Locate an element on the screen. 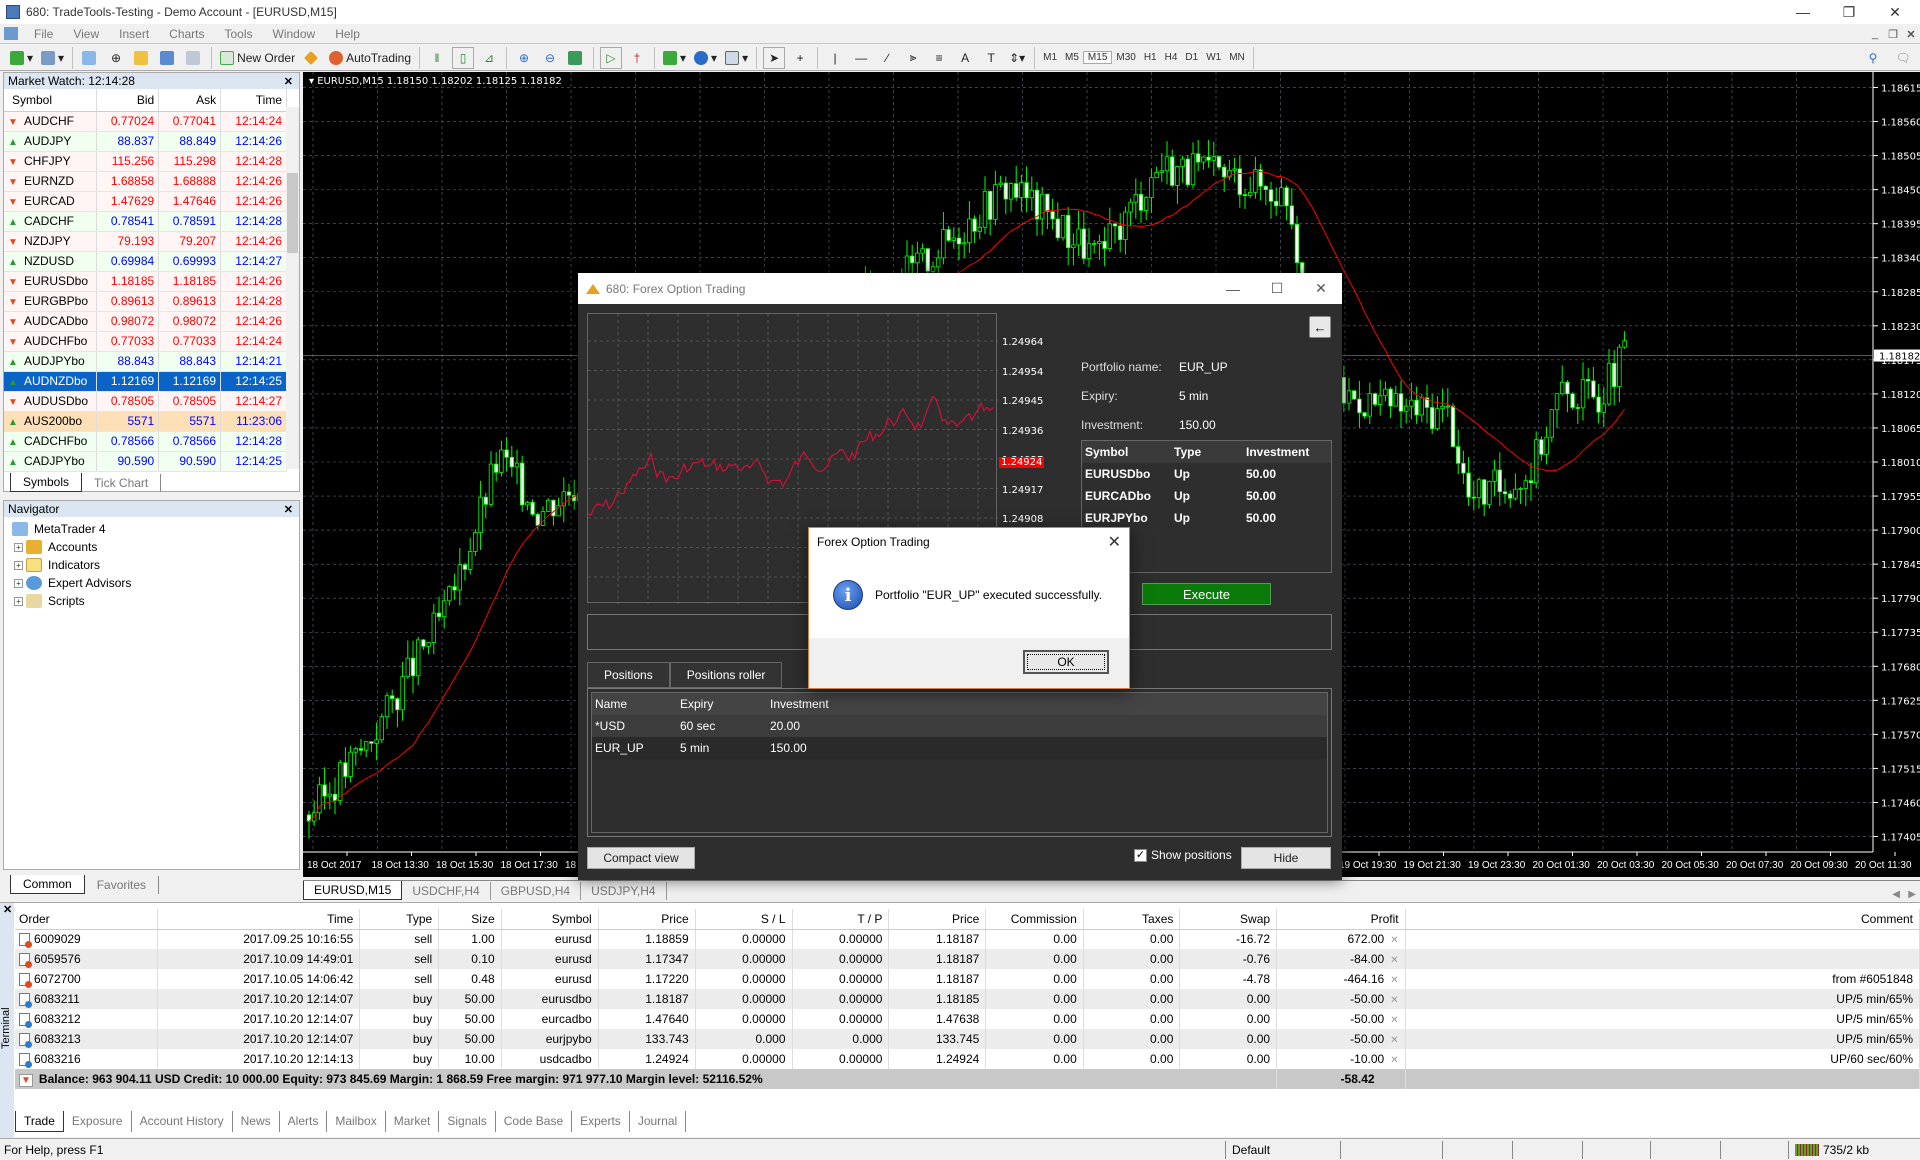  terminal-button is located at coordinates (168, 58).